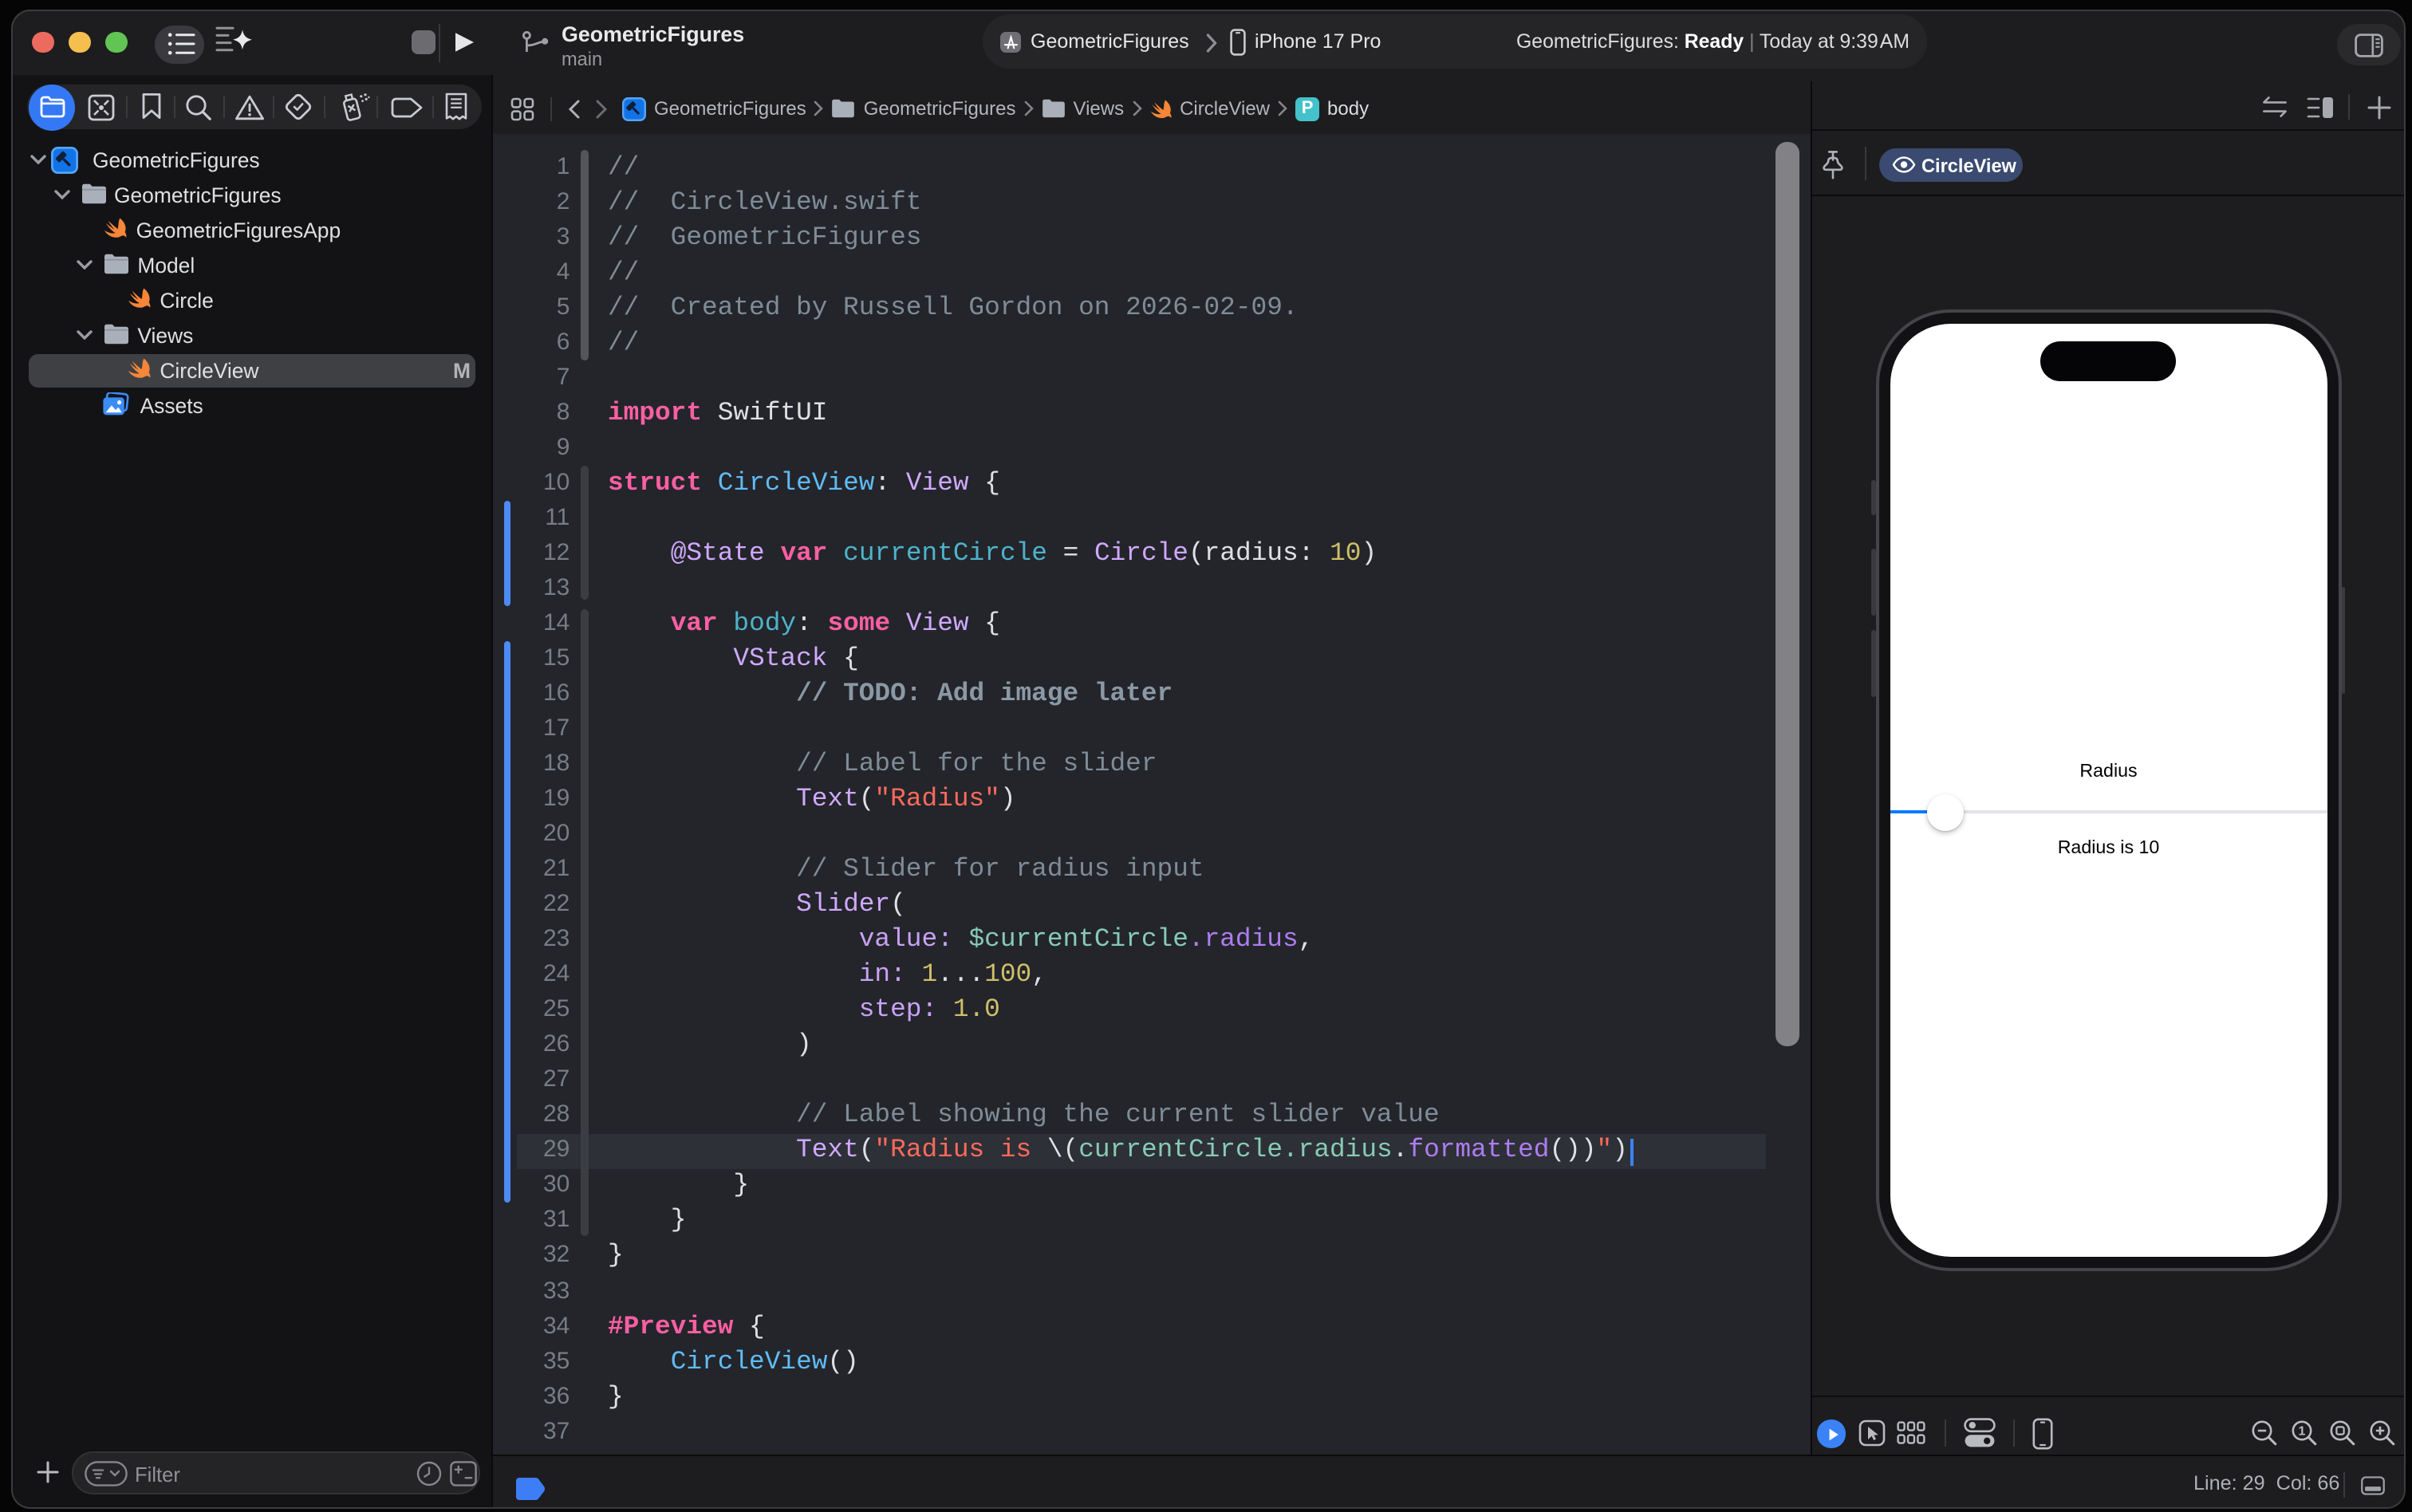 This screenshot has height=1512, width=2412. Describe the element at coordinates (2303, 1432) in the screenshot. I see `svg-text: 1` at that location.